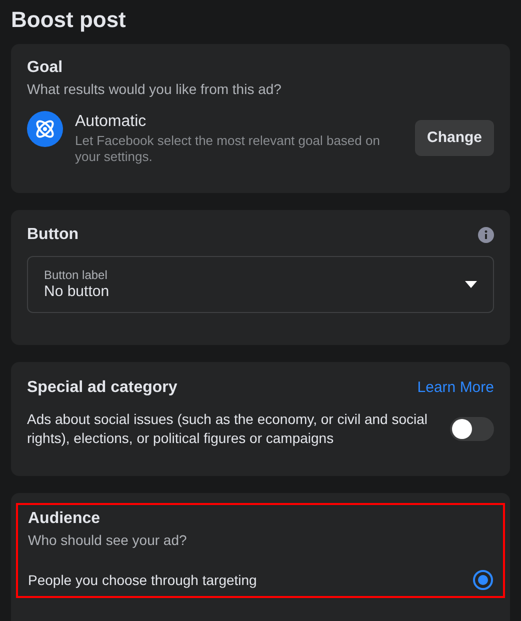  Describe the element at coordinates (45, 129) in the screenshot. I see `atom-icon` at that location.